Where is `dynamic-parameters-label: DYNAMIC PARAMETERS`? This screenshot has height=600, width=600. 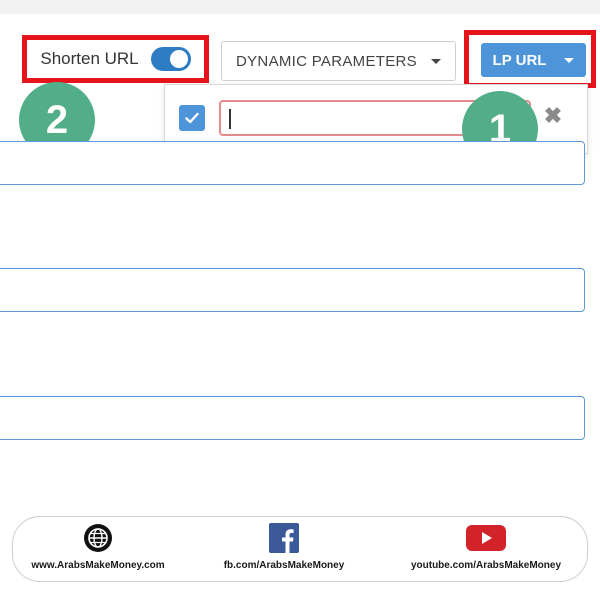
dynamic-parameters-label: DYNAMIC PARAMETERS is located at coordinates (326, 61).